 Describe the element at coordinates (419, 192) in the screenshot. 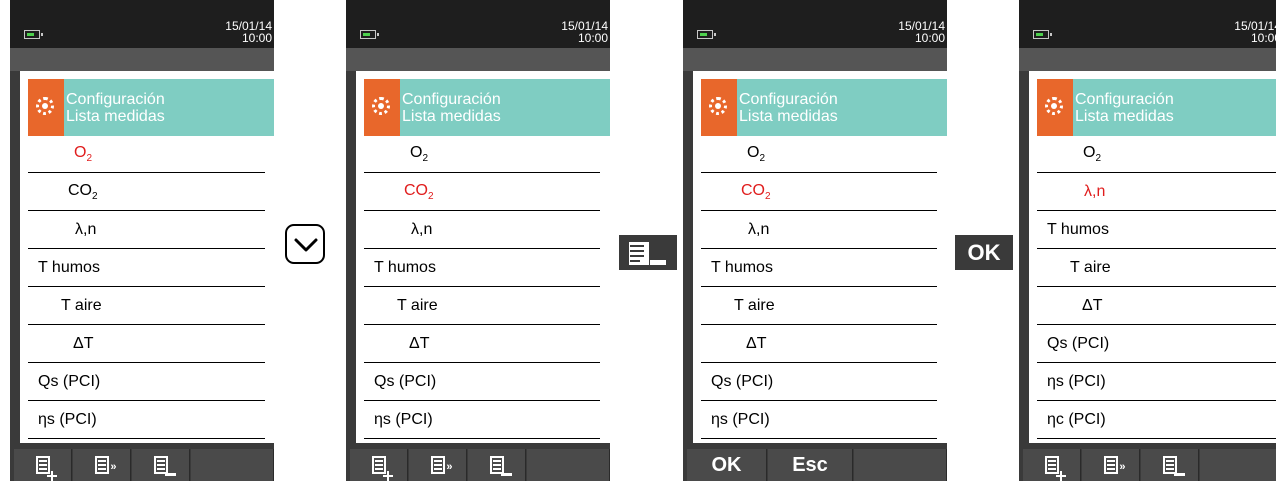

I see `measure-label: CO2` at that location.